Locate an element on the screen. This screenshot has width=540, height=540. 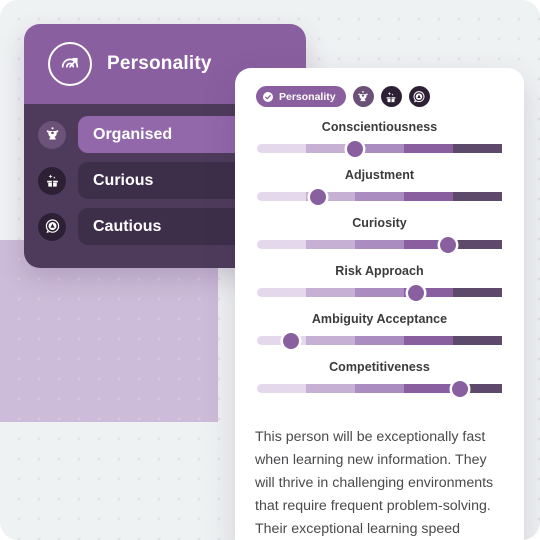
slider-label: Ambiguity Acceptance is located at coordinates (379, 319).